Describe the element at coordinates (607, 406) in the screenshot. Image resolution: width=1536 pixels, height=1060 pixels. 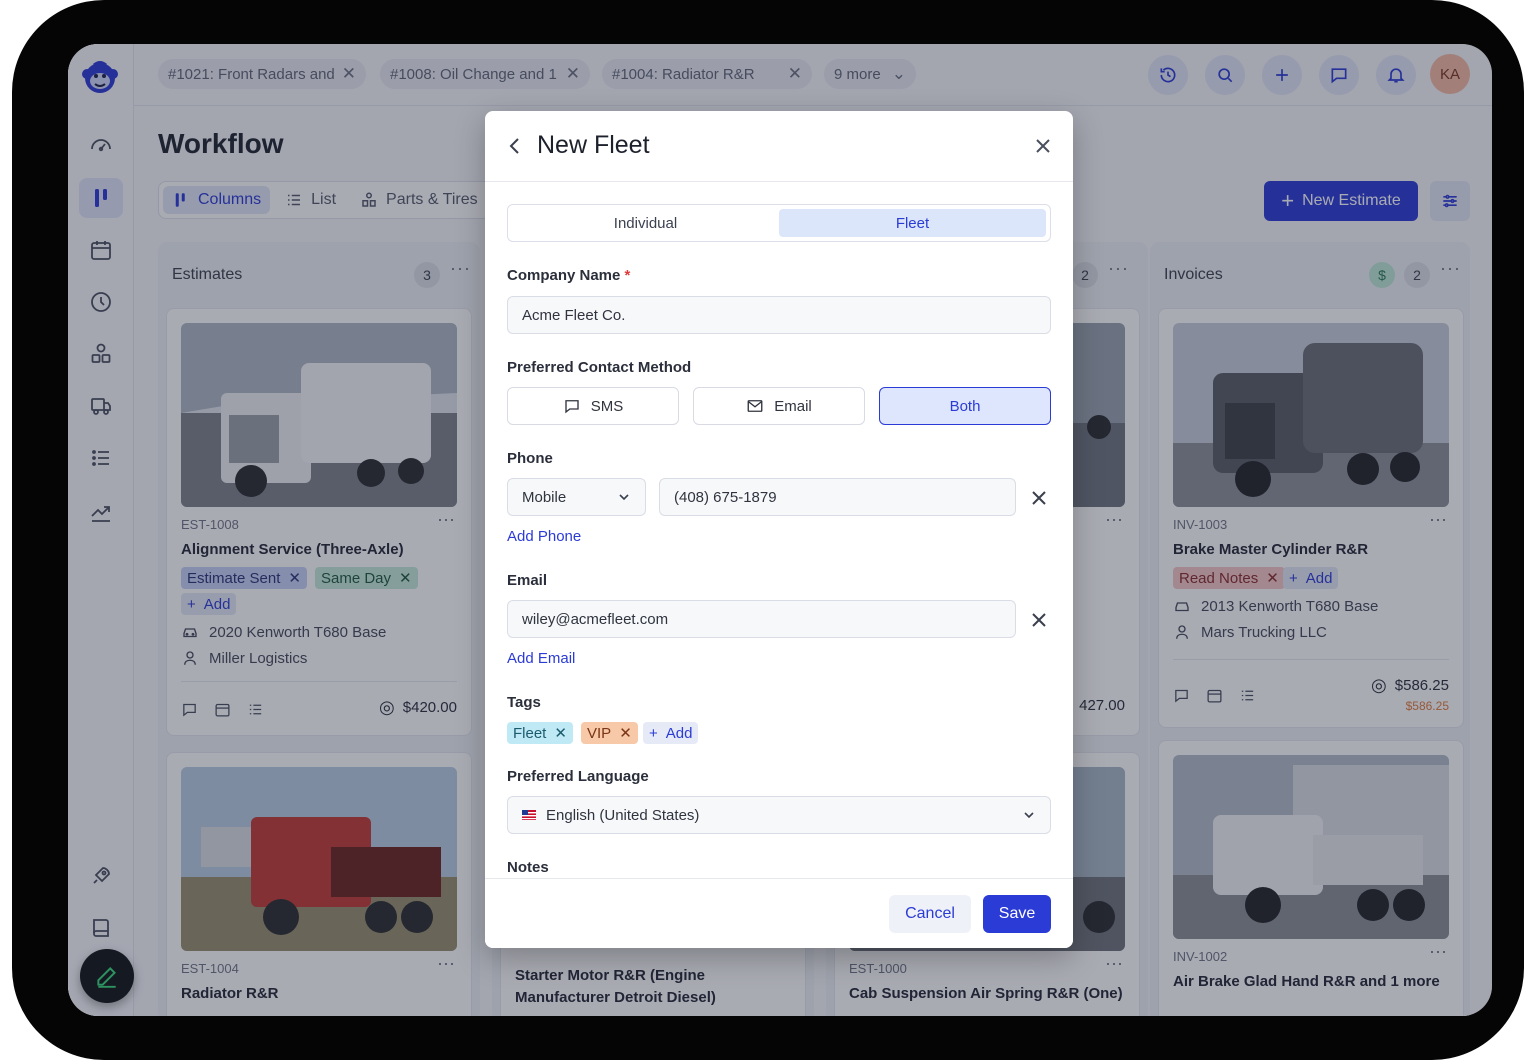
I see `option-label: SMS` at that location.